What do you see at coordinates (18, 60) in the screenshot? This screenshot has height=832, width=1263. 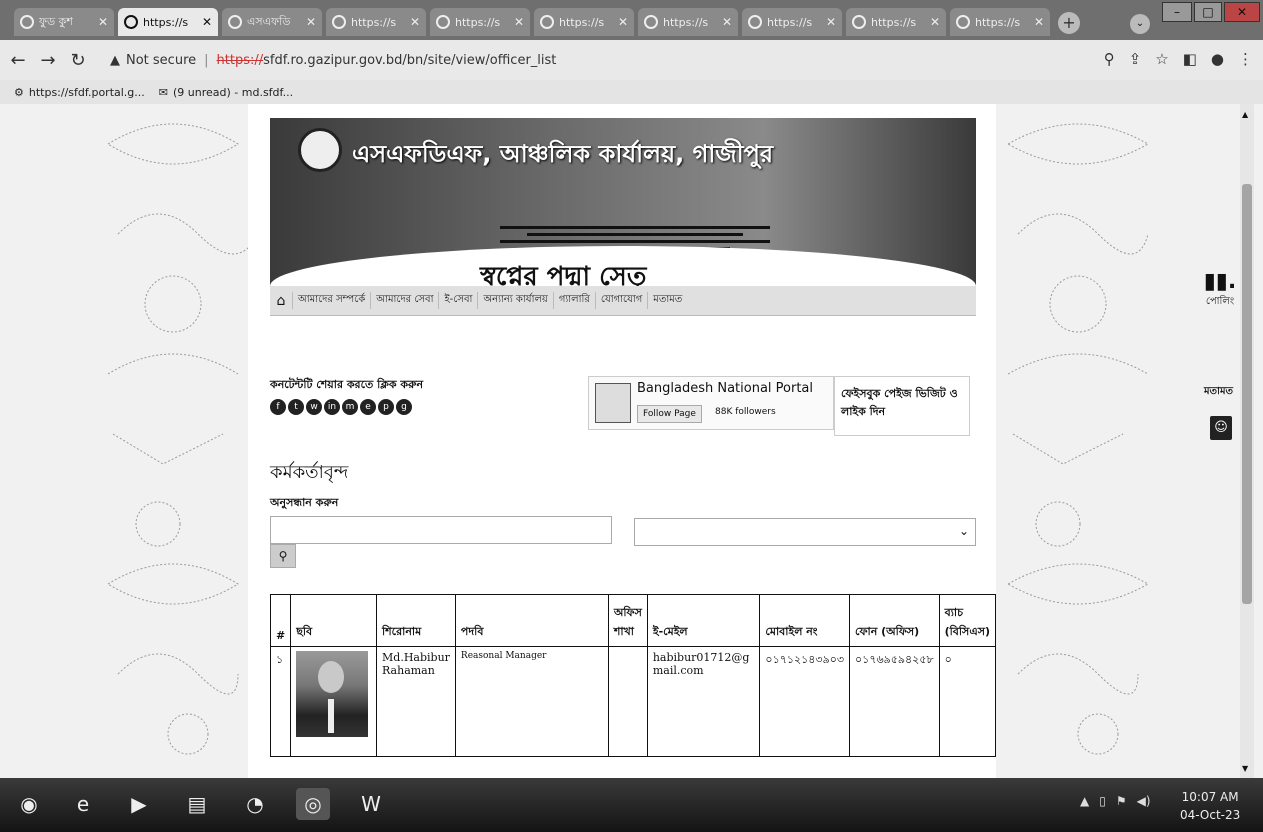 I see `back-arrow-icon: ←` at bounding box center [18, 60].